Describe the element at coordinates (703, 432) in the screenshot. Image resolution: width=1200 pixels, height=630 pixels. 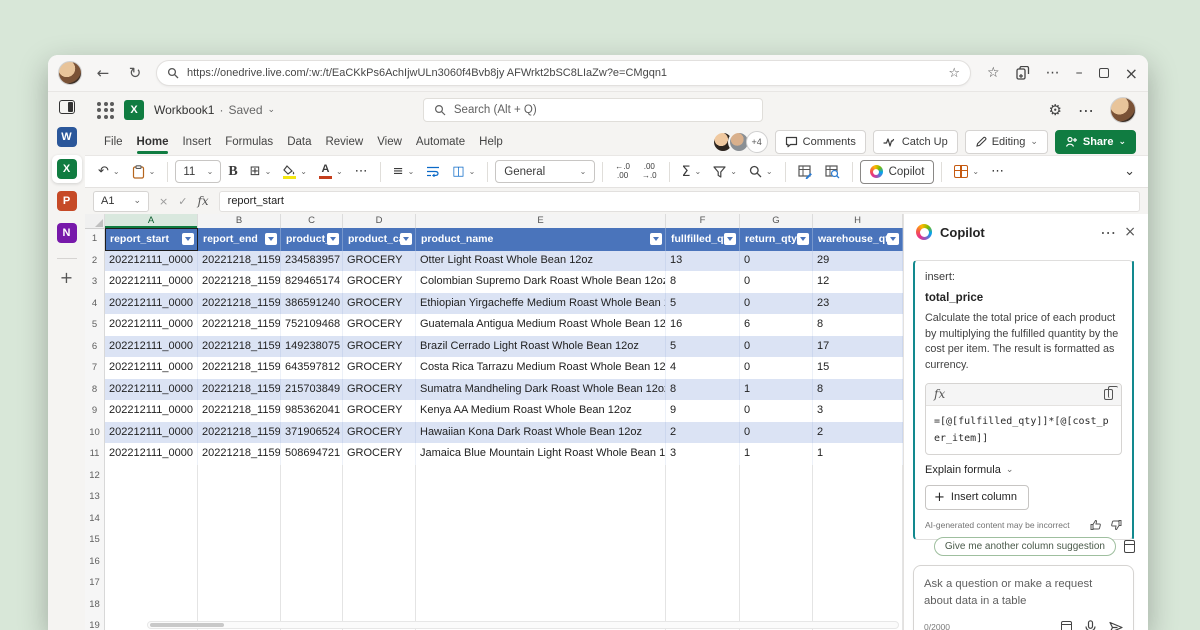
I see `cell: 2` at that location.